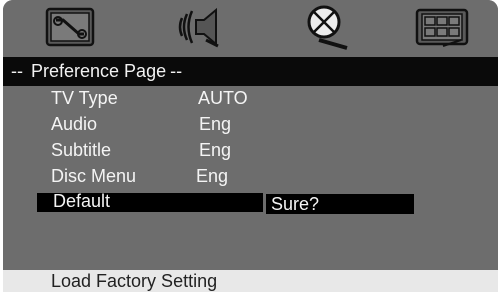 The height and width of the screenshot is (292, 498). What do you see at coordinates (250, 98) in the screenshot?
I see `menu-item-tv-type: TV Type AUTO` at bounding box center [250, 98].